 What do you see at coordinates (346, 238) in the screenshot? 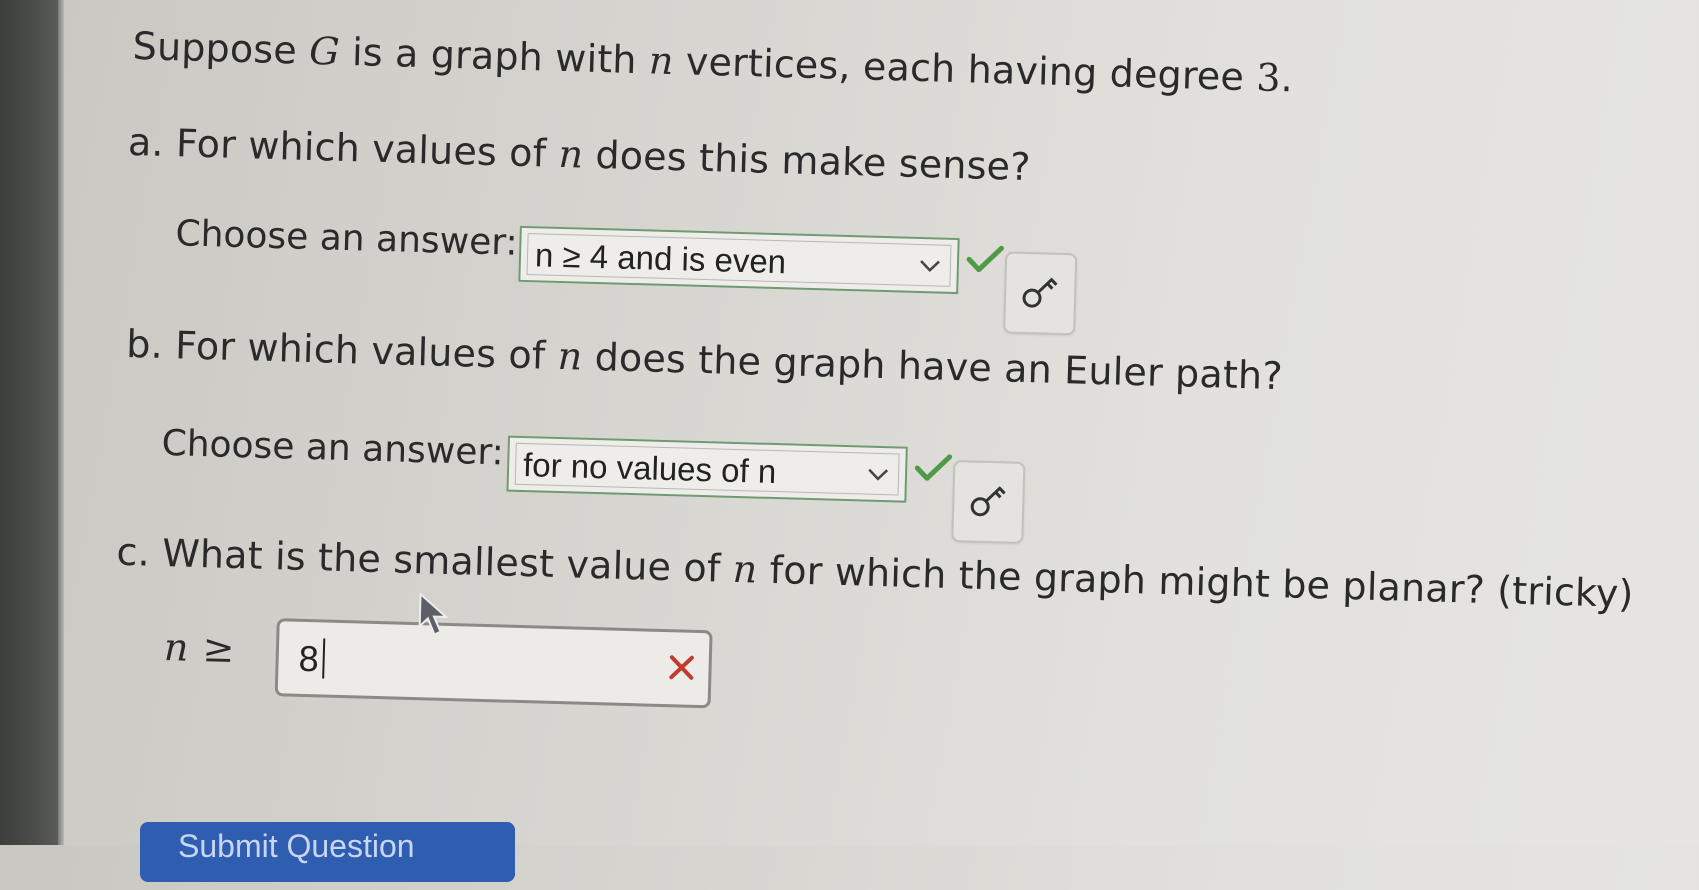
I see `part-a-choose-label: Choose an answer:` at bounding box center [346, 238].